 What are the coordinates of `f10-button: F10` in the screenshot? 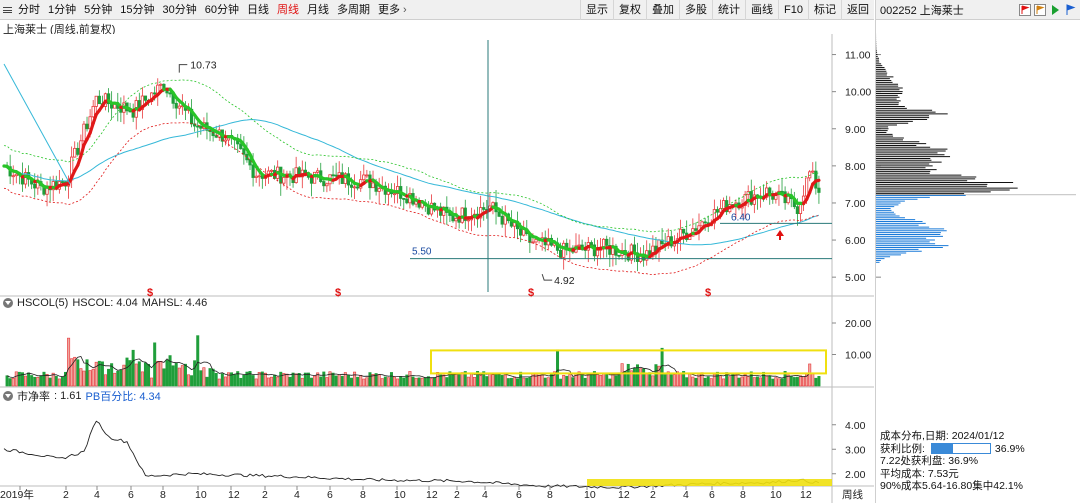 It's located at (793, 10).